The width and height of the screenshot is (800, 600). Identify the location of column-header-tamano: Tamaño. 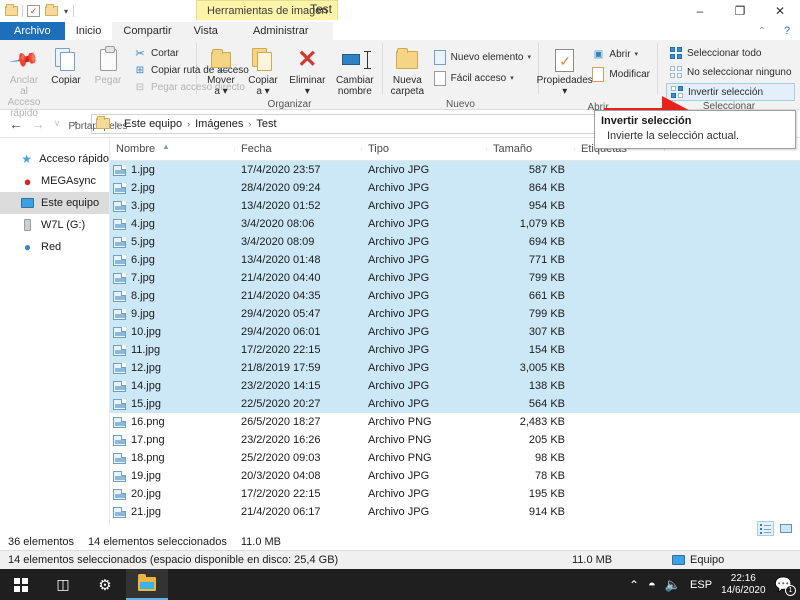
(531, 149).